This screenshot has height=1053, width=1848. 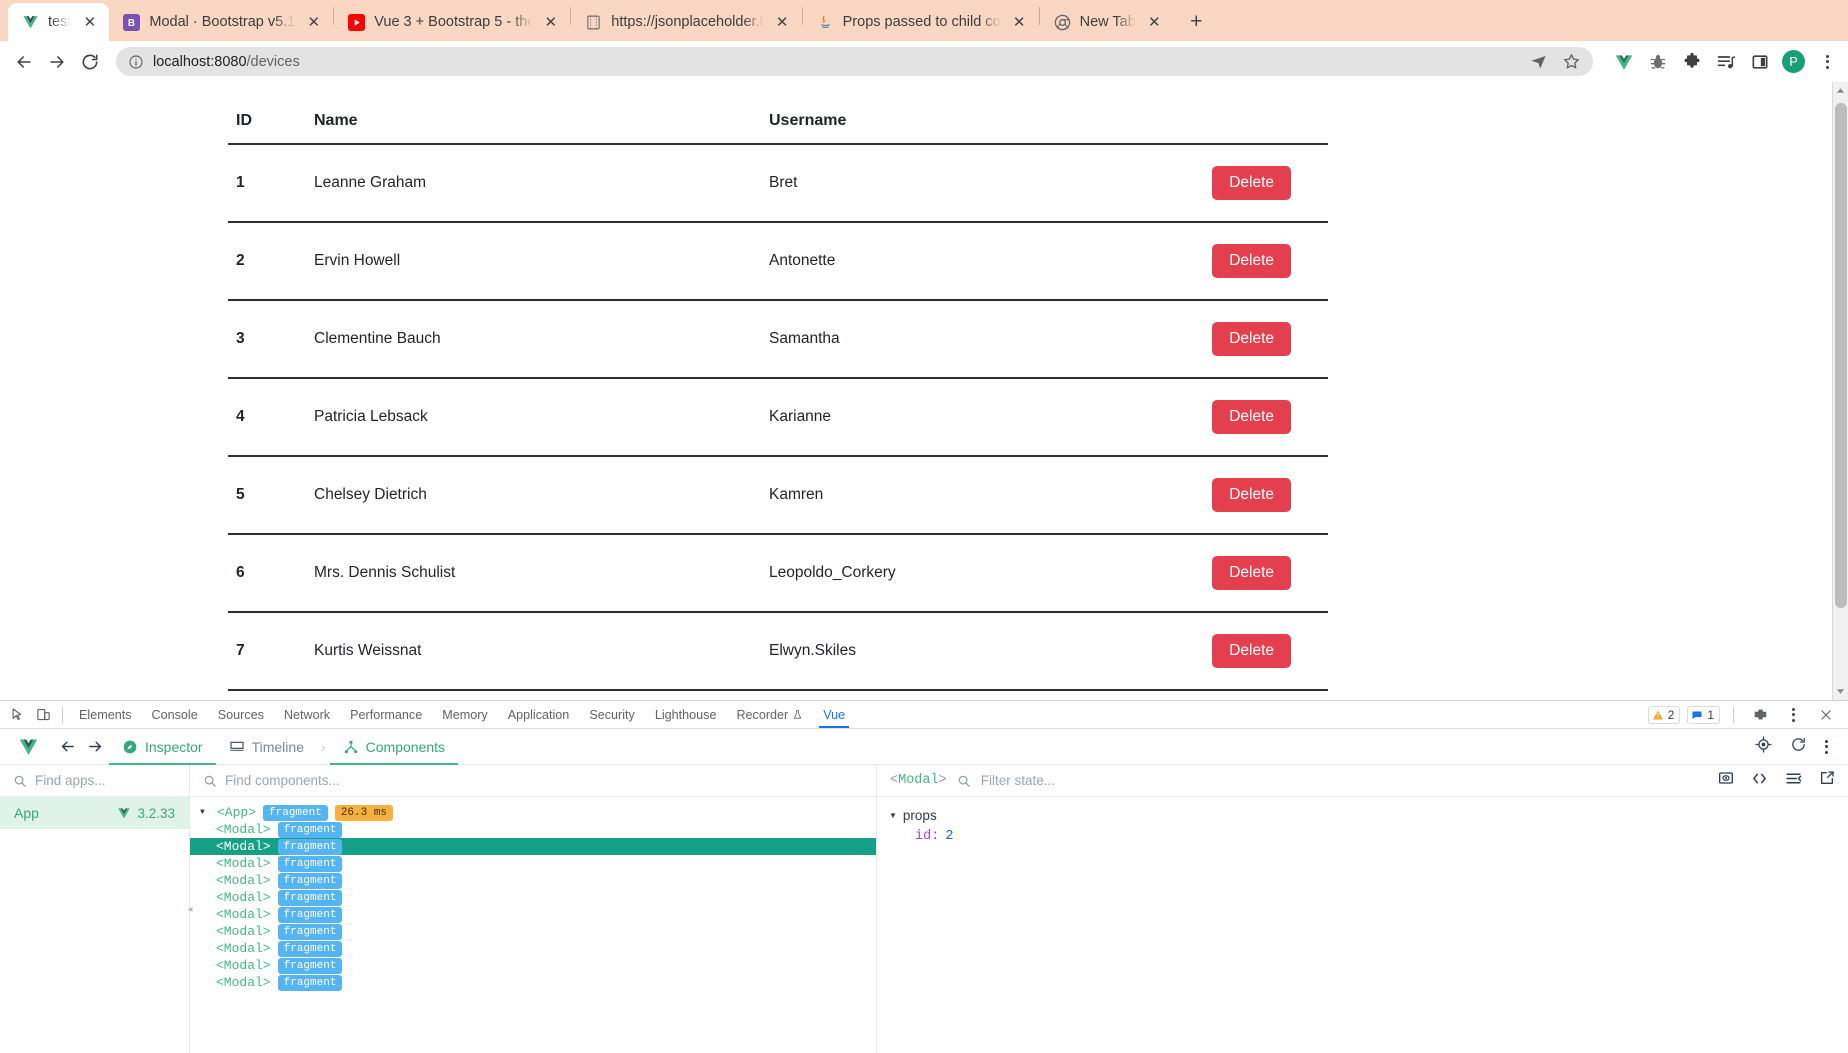 What do you see at coordinates (1725, 61) in the screenshot?
I see `playlist-icon` at bounding box center [1725, 61].